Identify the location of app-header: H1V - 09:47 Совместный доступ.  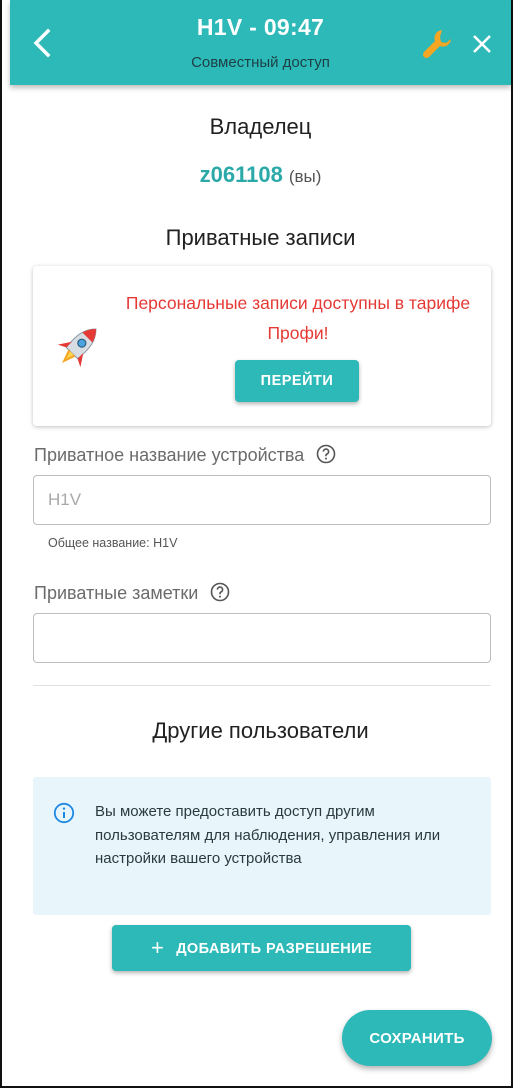
(260, 42).